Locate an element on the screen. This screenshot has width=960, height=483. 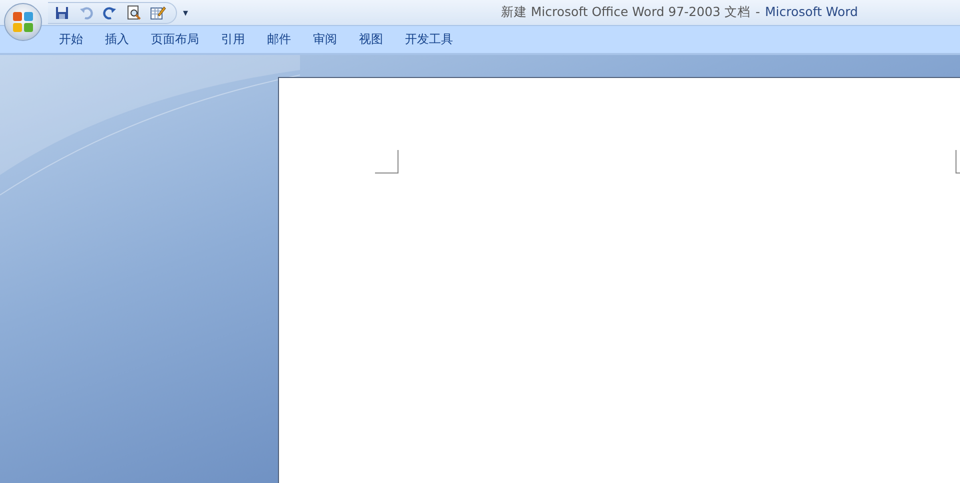
ribbon-tab: 引用 is located at coordinates (233, 39).